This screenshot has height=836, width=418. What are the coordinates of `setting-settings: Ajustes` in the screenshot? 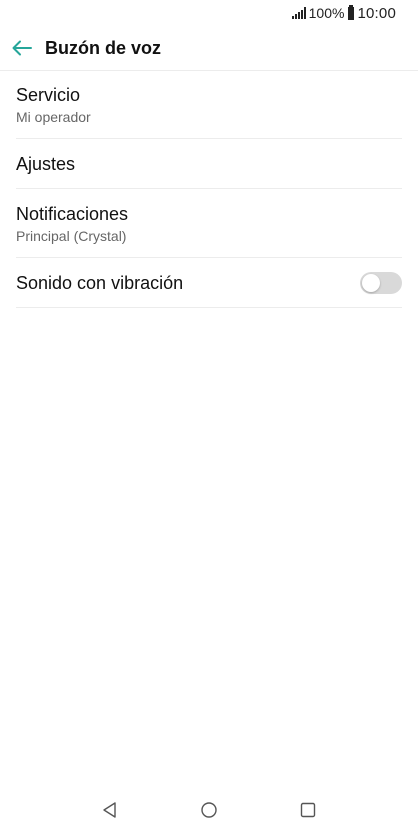 It's located at (209, 164).